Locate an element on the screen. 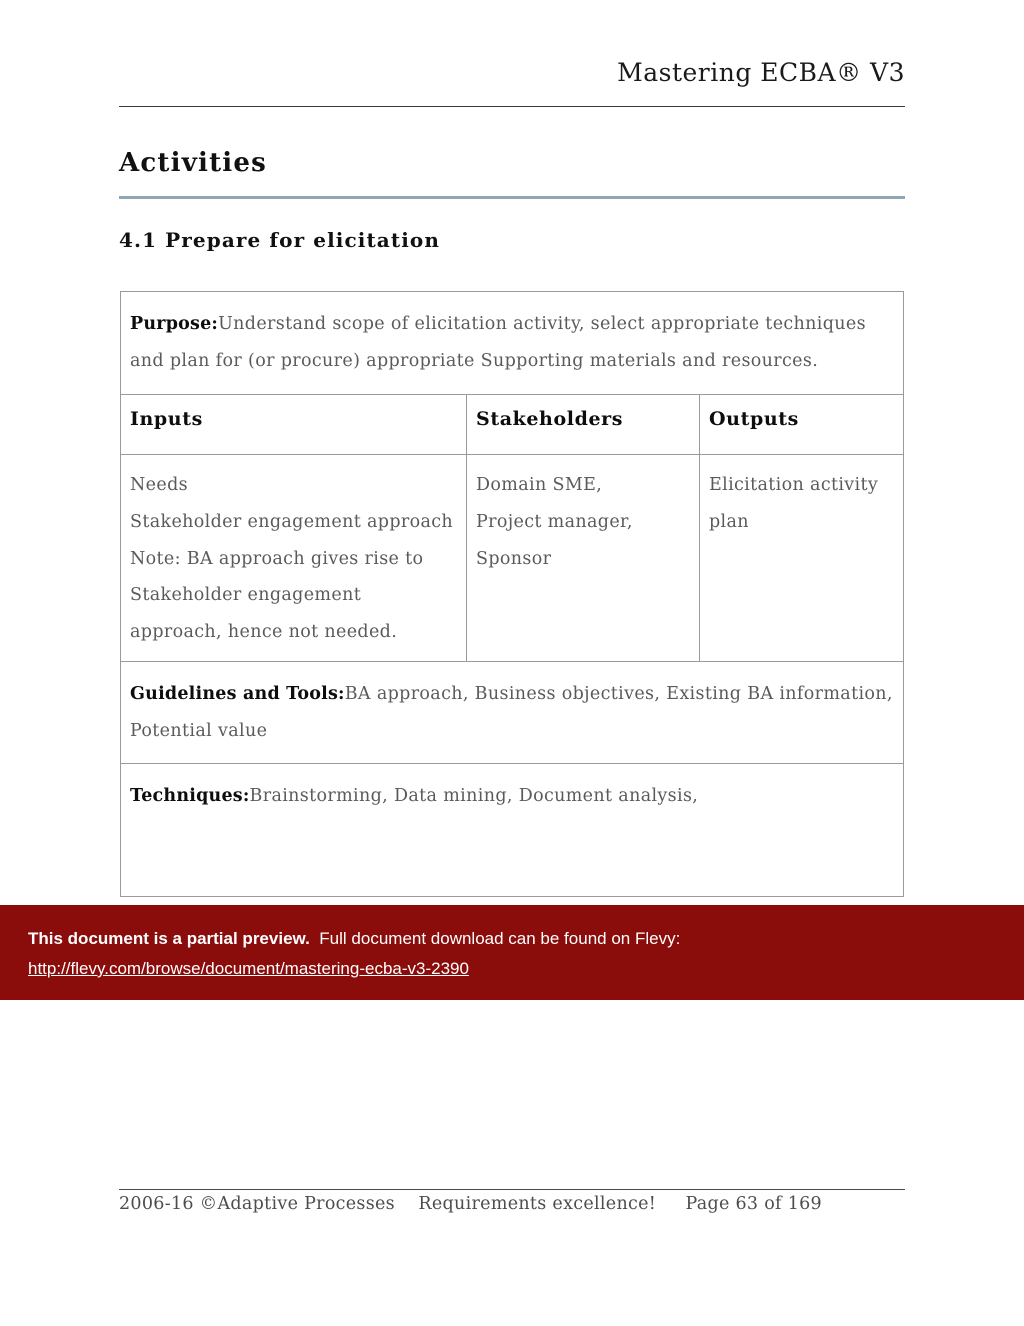 Image resolution: width=1024 pixels, height=1326 pixels. footer-tagline: Requirements excellence! is located at coordinates (537, 1204).